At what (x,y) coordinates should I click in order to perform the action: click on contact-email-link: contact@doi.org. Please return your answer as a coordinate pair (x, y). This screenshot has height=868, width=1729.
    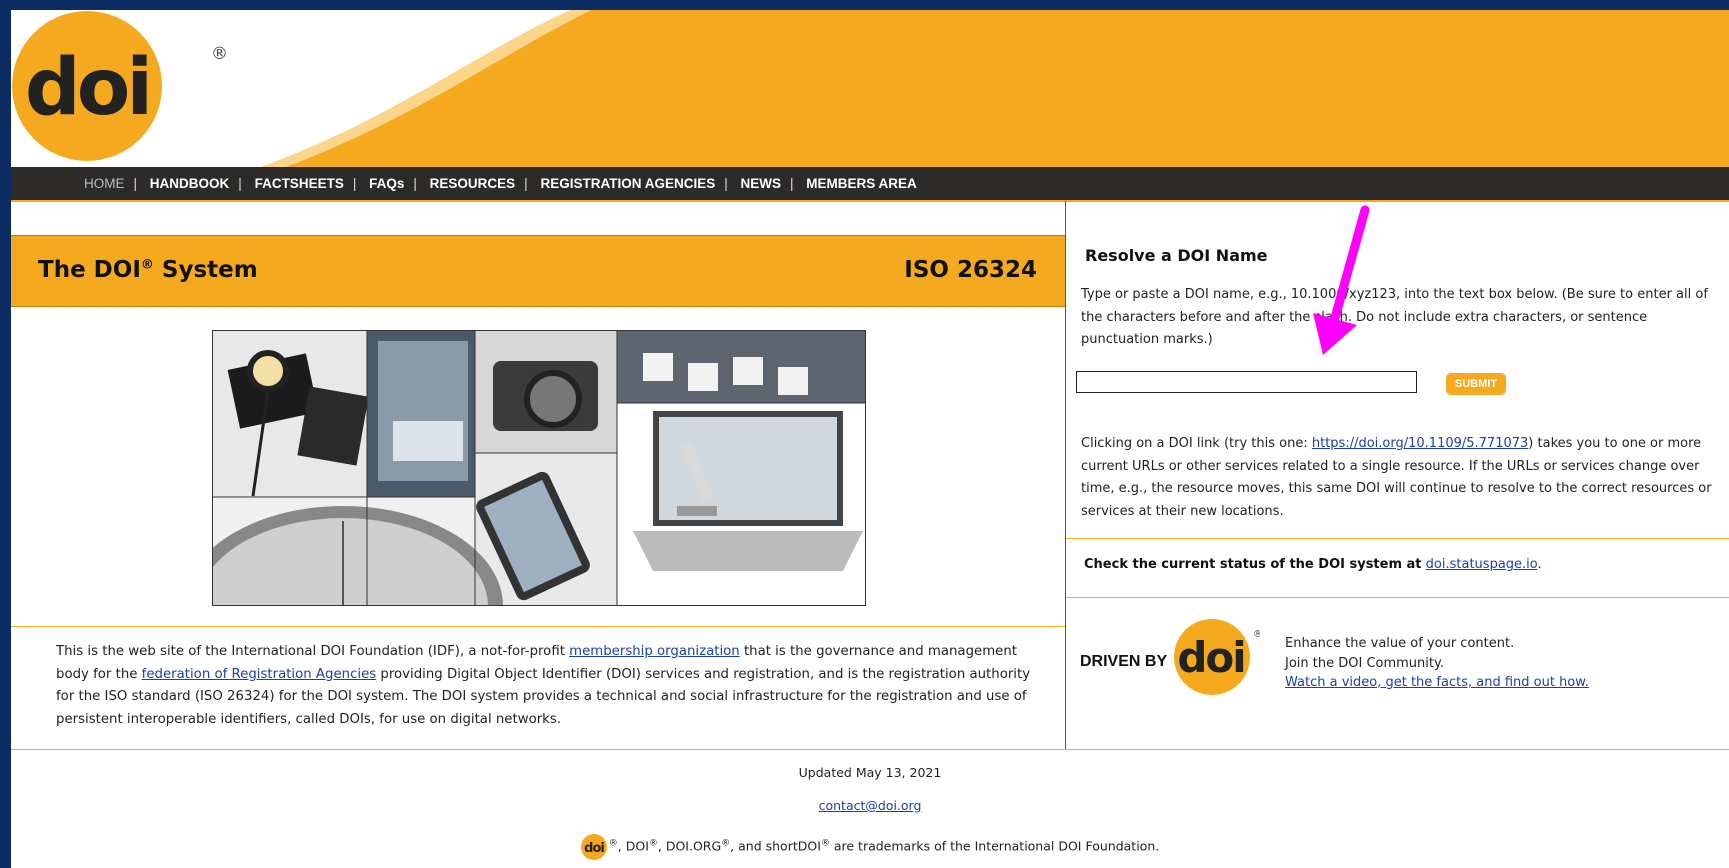
    Looking at the image, I should click on (870, 805).